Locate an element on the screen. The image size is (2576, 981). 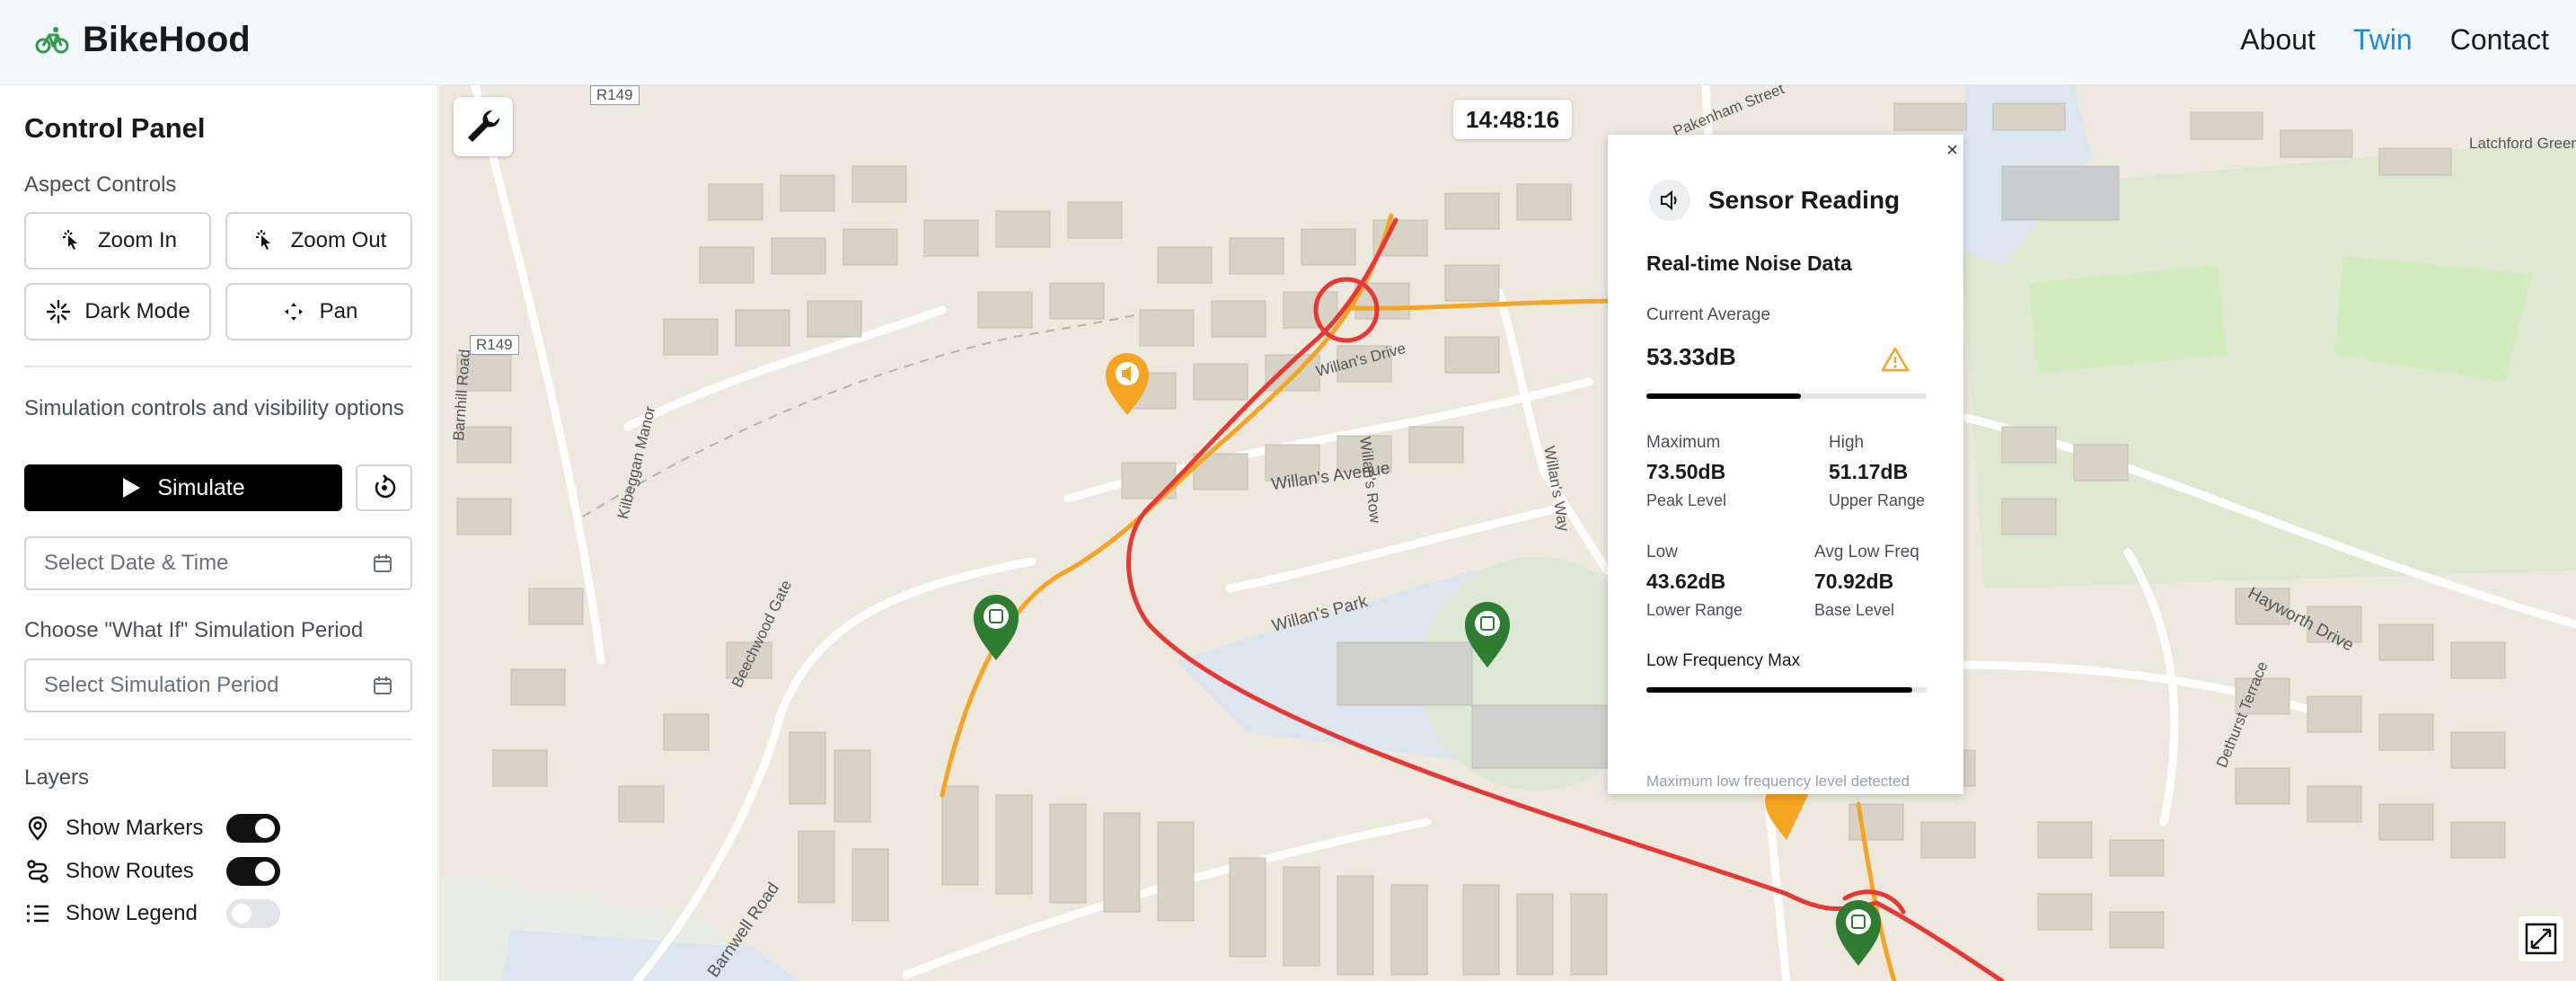
settings-wrench-button is located at coordinates (483, 126).